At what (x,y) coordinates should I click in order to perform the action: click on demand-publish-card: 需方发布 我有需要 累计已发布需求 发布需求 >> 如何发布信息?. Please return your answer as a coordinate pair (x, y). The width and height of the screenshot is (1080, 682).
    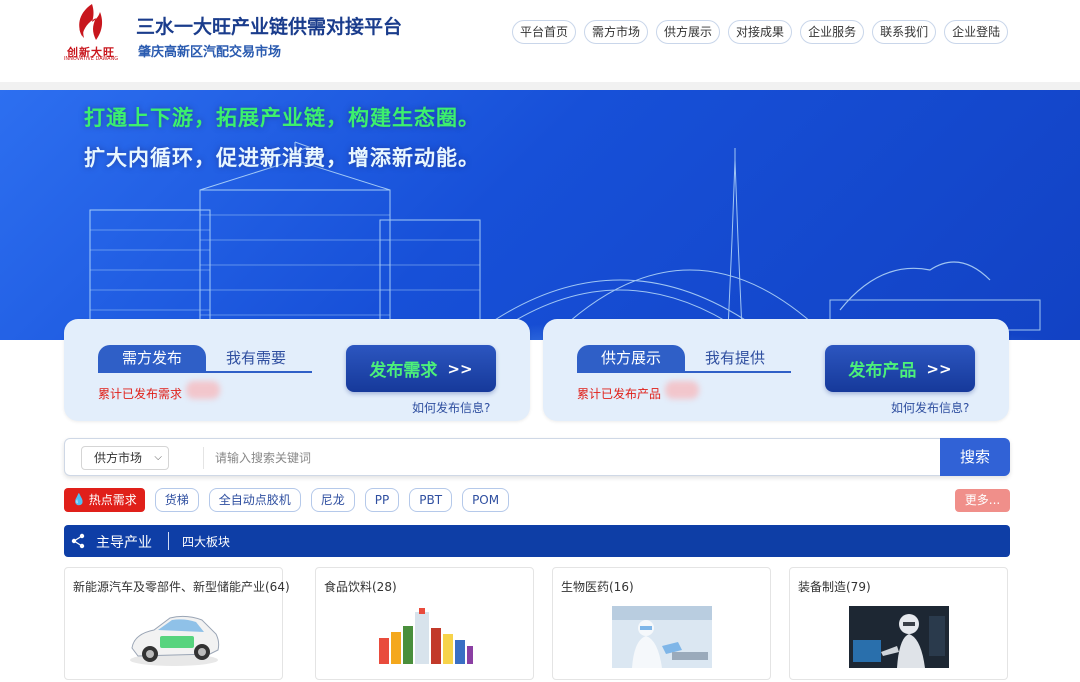
    Looking at the image, I should click on (297, 370).